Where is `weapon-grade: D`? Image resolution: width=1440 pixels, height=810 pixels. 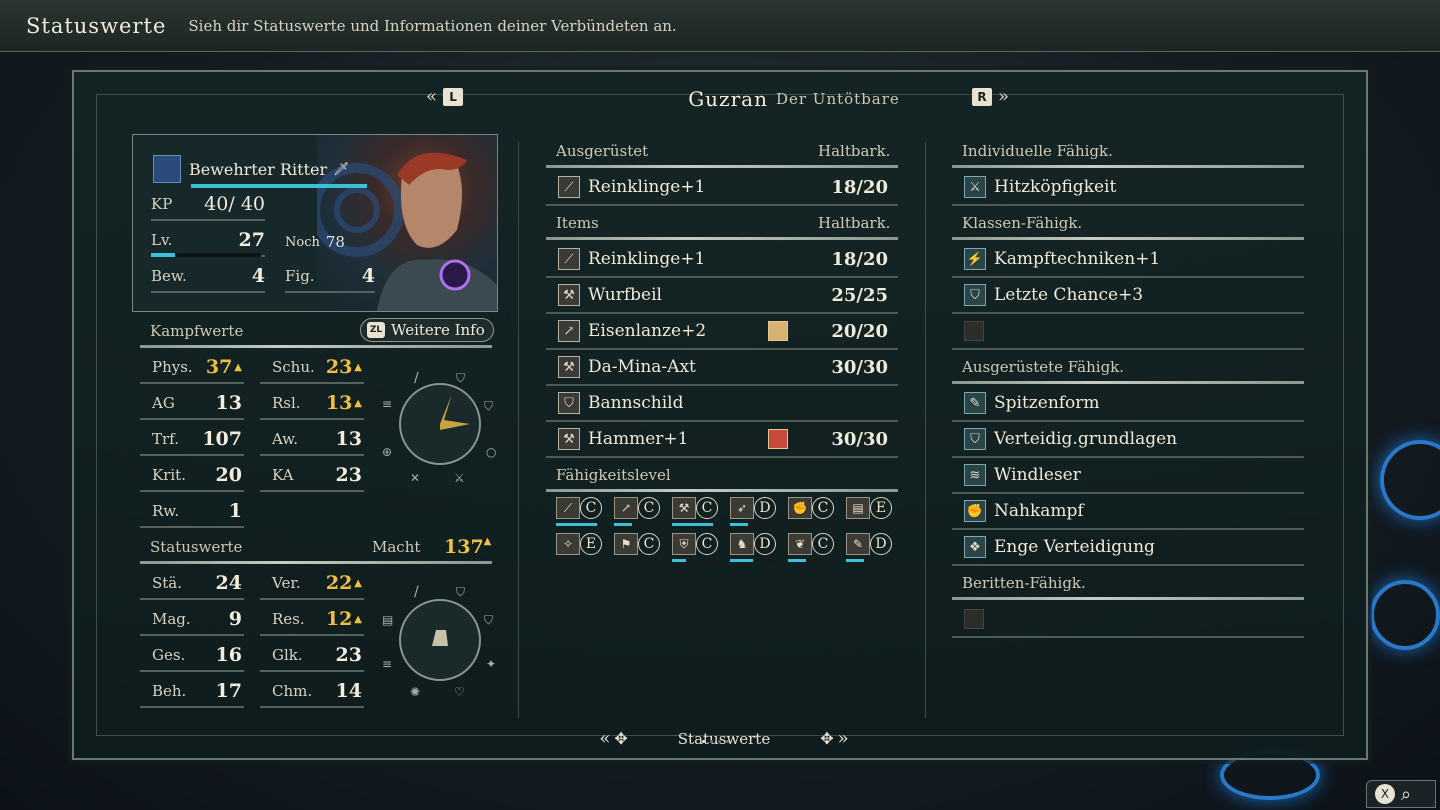
weapon-grade: D is located at coordinates (765, 544).